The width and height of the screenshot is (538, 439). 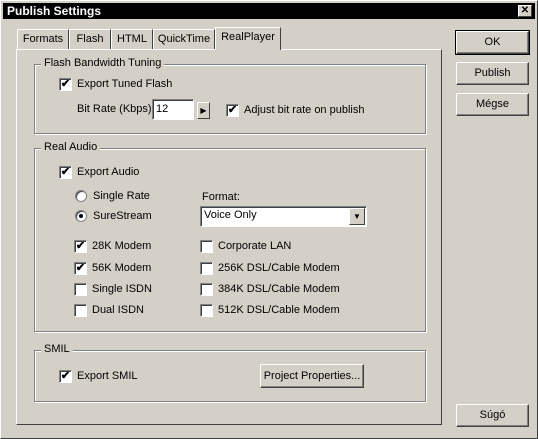 What do you see at coordinates (279, 310) in the screenshot?
I see `target-512k-label: 512K DSL/Cable Modem` at bounding box center [279, 310].